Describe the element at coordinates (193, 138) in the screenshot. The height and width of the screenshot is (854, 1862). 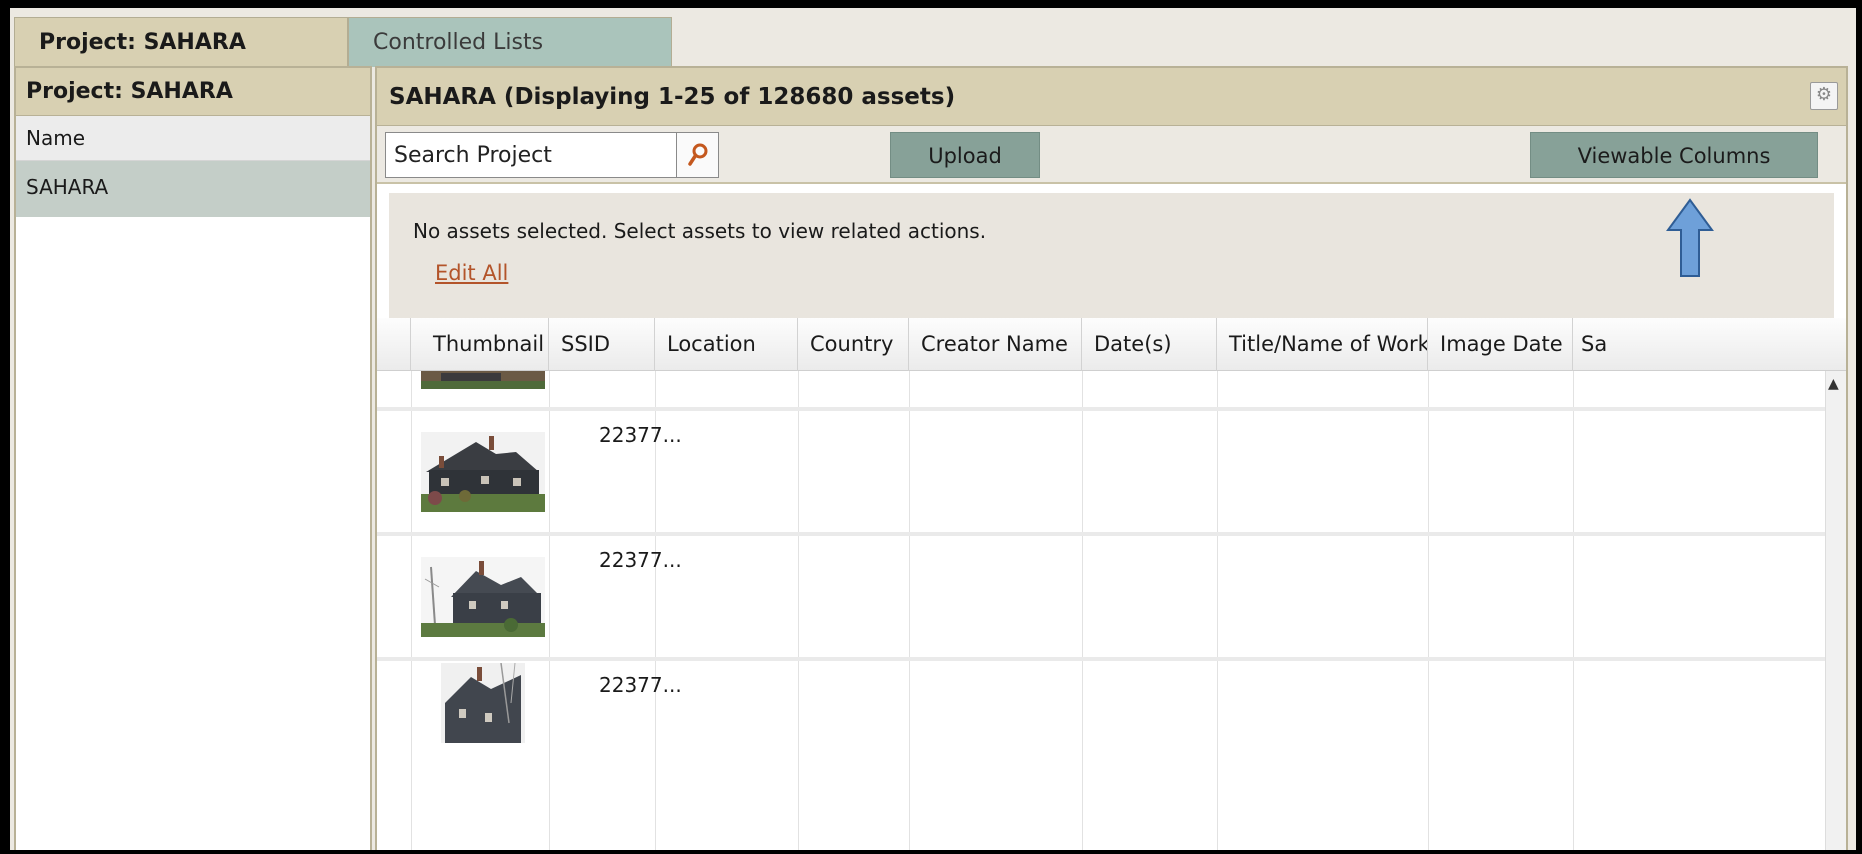
I see `name-column-header: Name` at that location.